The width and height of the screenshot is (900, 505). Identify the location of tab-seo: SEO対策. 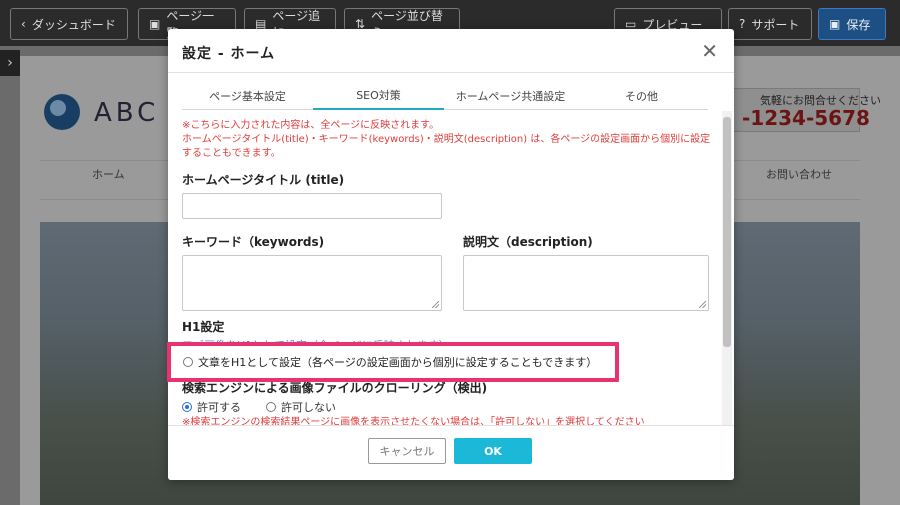
(378, 96).